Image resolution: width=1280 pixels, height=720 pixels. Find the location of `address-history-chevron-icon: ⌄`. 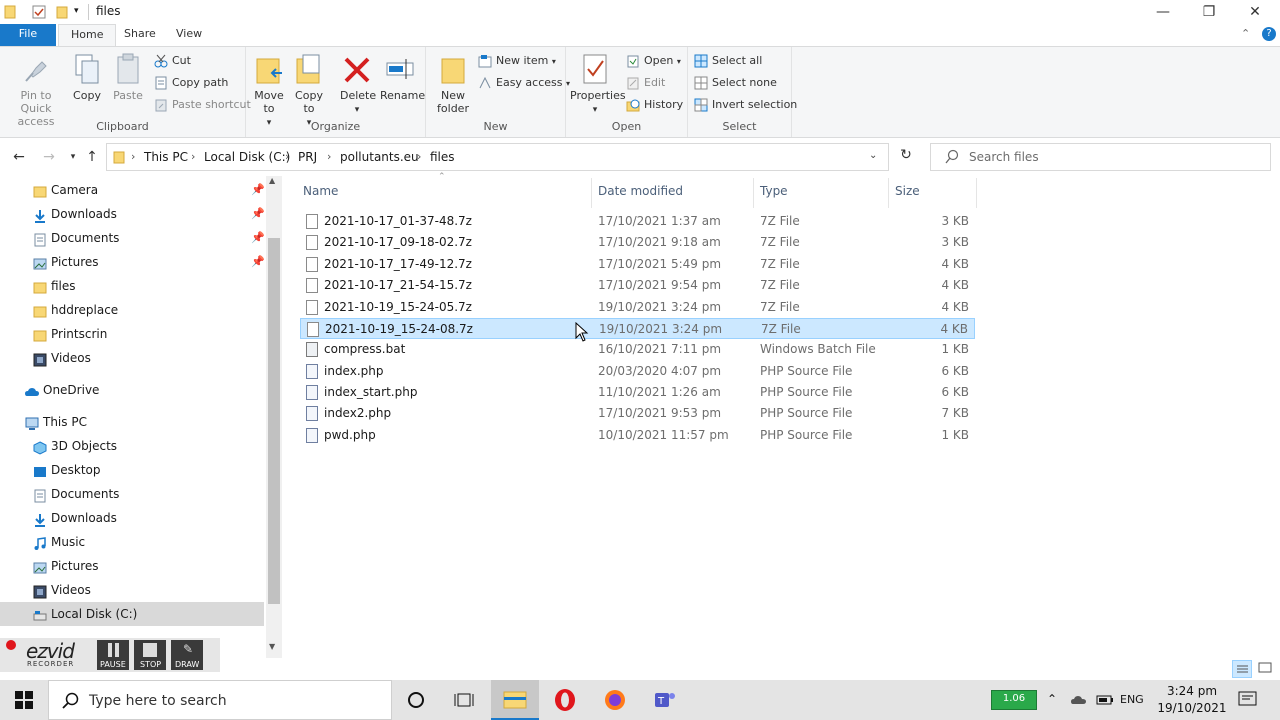

address-history-chevron-icon: ⌄ is located at coordinates (873, 155).